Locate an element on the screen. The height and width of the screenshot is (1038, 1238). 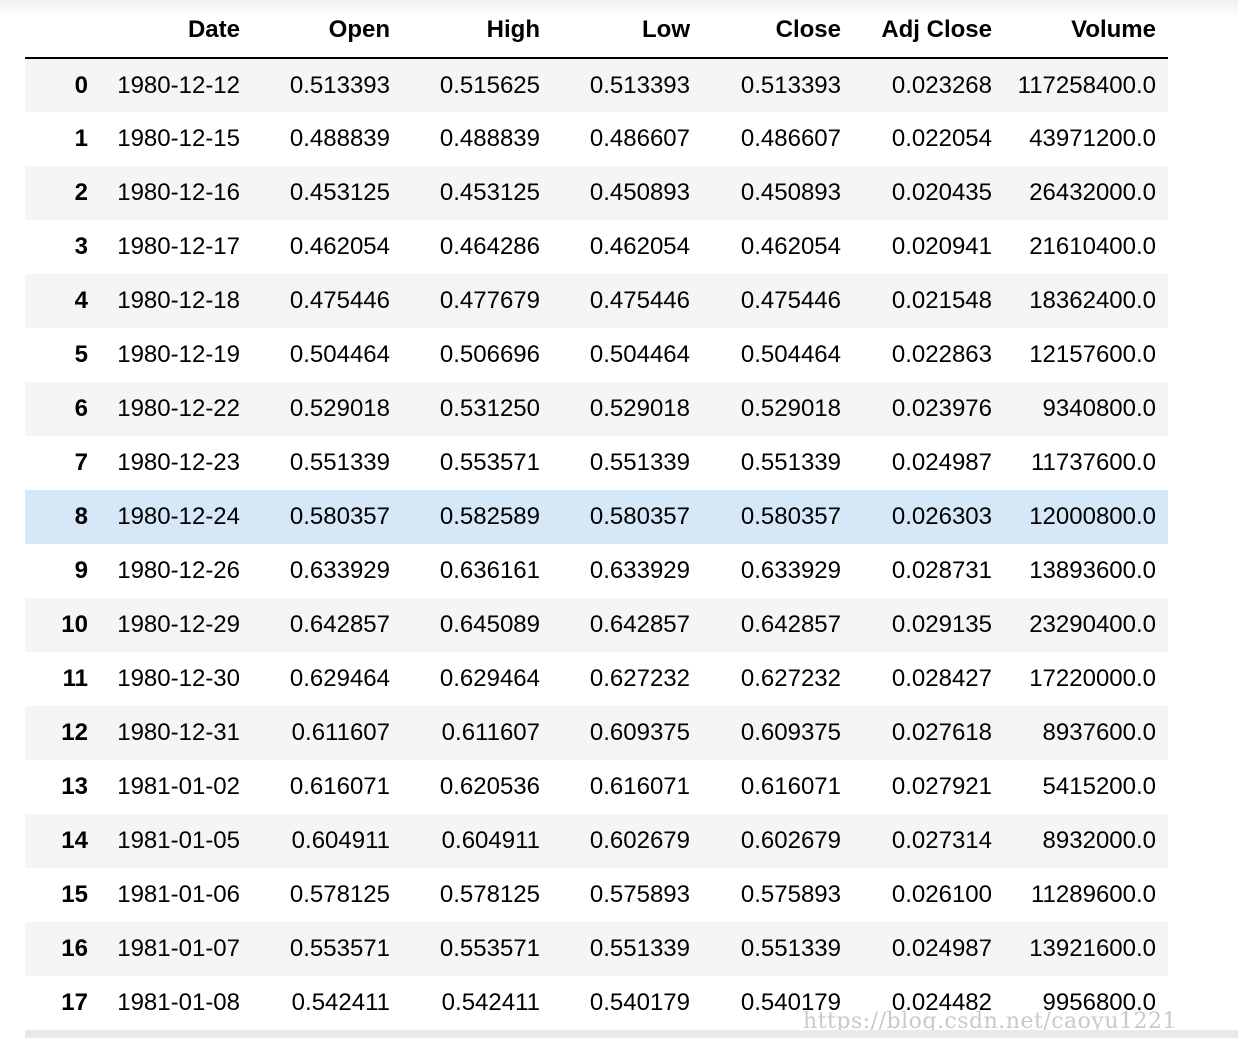
table-cell: 1980-12-31 is located at coordinates (178, 732).